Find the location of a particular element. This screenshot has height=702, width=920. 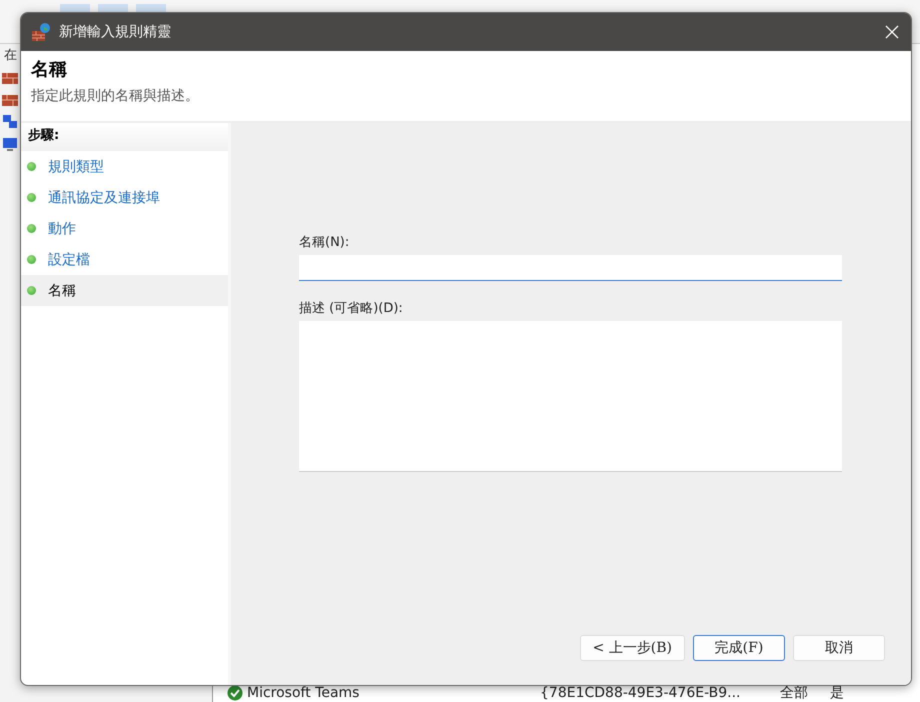

rule-enabled: 是 is located at coordinates (837, 693).